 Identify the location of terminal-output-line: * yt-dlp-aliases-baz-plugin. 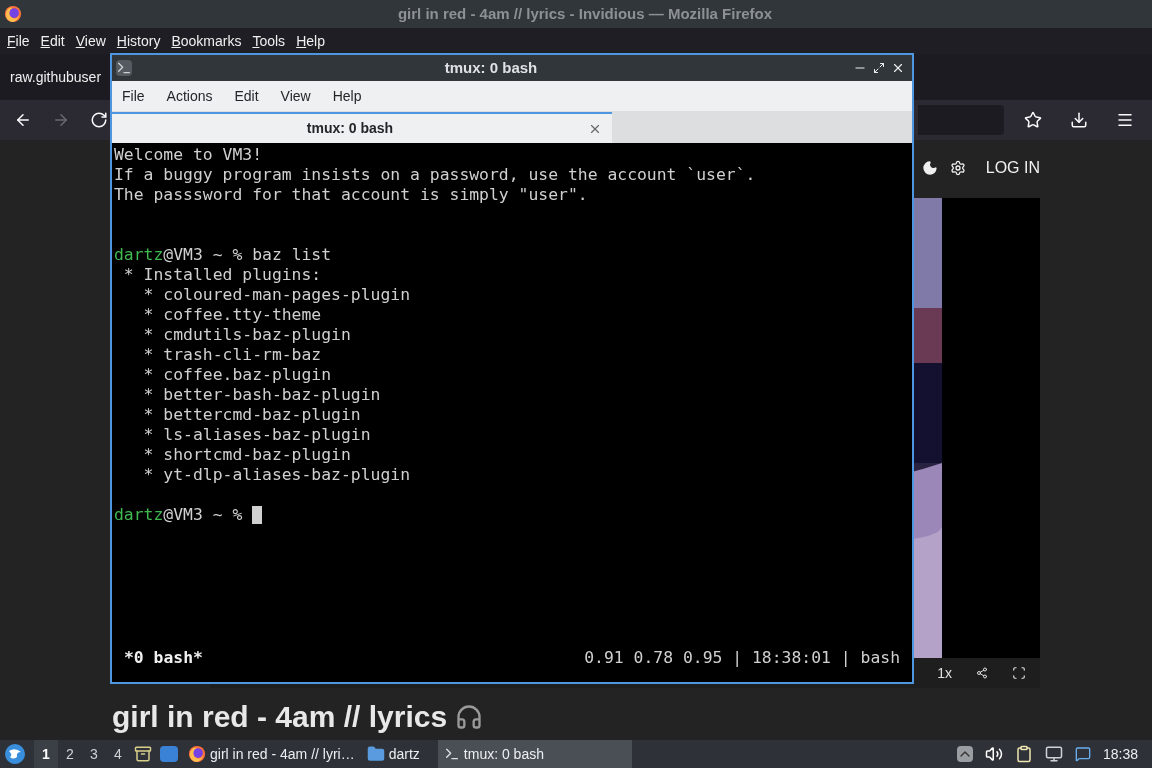
(277, 475).